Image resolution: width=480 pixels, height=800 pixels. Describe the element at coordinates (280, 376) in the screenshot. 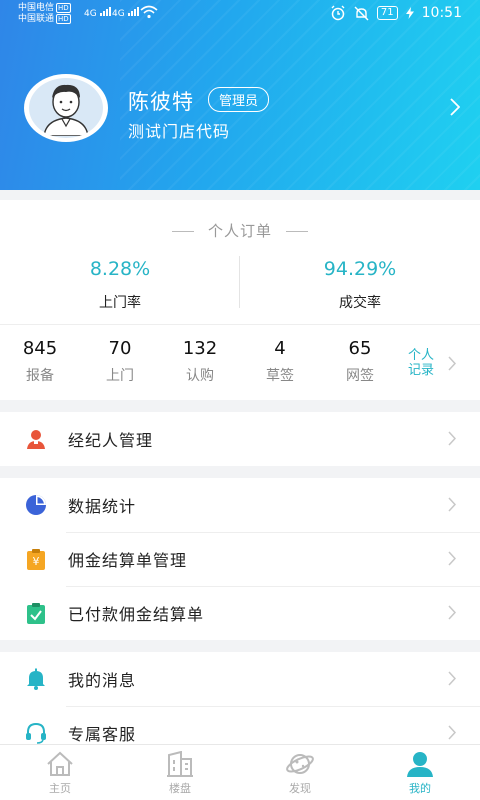

I see `stat-label: 草签` at that location.